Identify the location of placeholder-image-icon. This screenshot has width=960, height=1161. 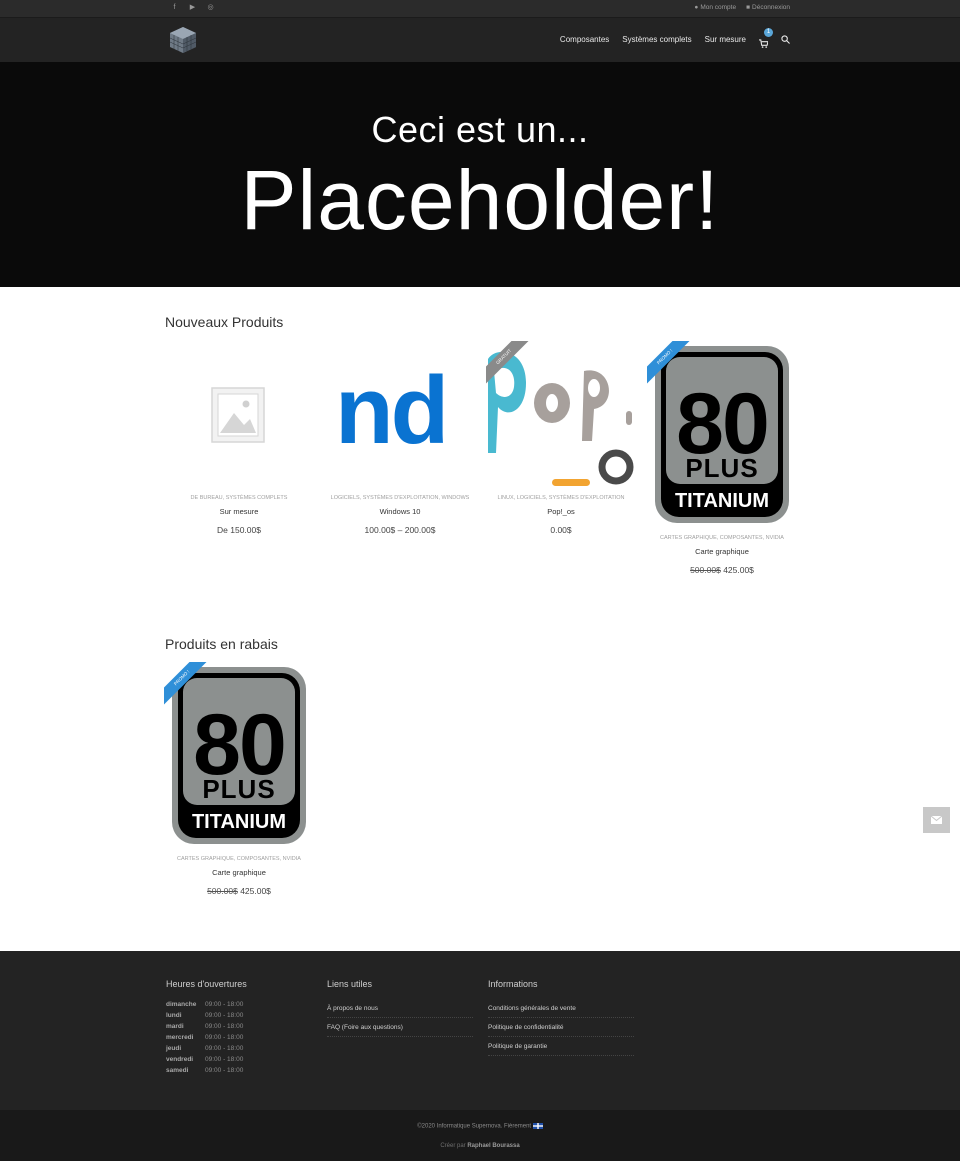
(238, 415).